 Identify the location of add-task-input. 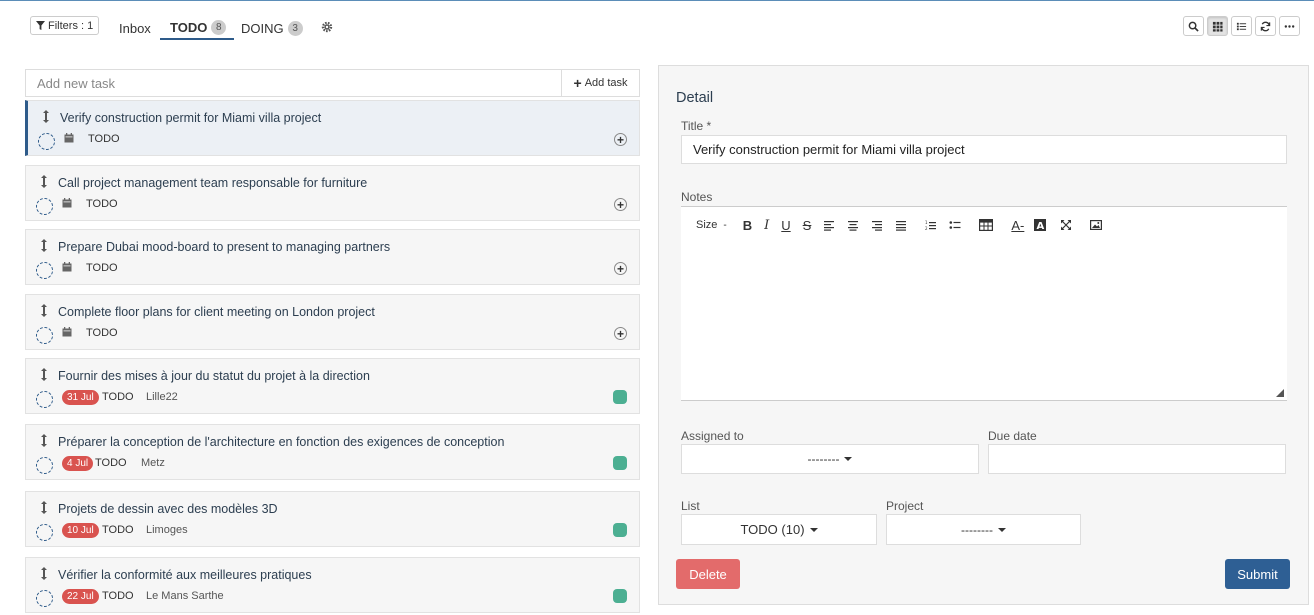
(293, 83).